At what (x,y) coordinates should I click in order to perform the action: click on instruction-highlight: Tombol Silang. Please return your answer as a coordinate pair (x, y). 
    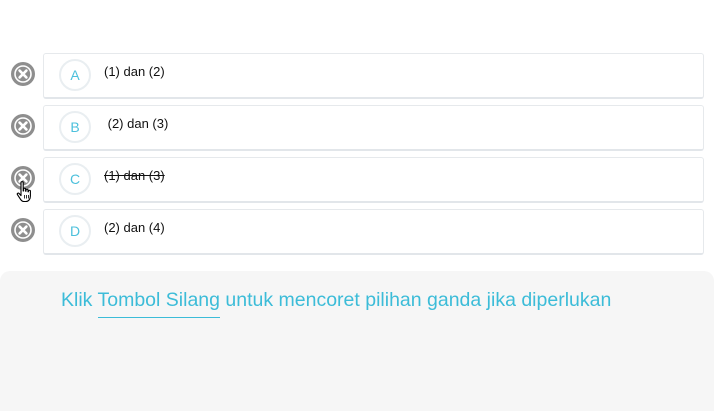
    Looking at the image, I should click on (158, 303).